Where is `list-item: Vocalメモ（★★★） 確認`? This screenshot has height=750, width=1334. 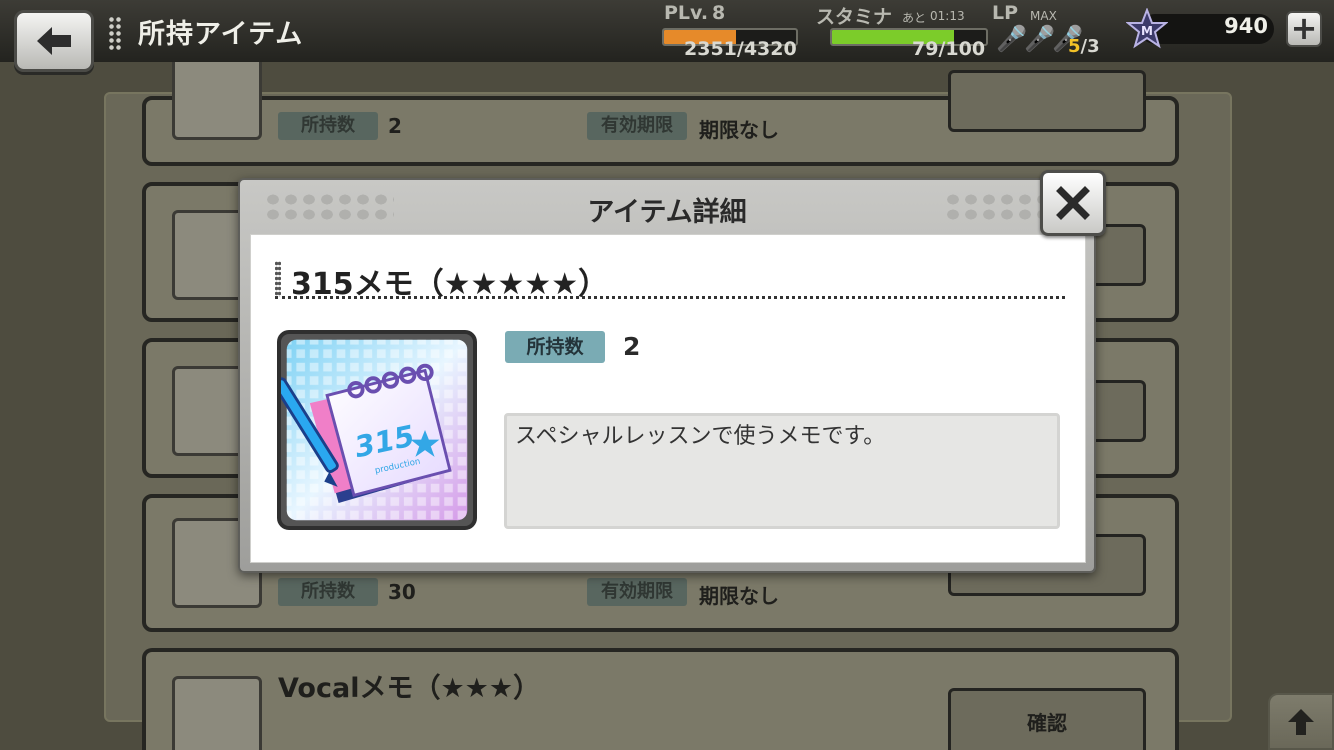
list-item: Vocalメモ（★★★） 確認 is located at coordinates (660, 699).